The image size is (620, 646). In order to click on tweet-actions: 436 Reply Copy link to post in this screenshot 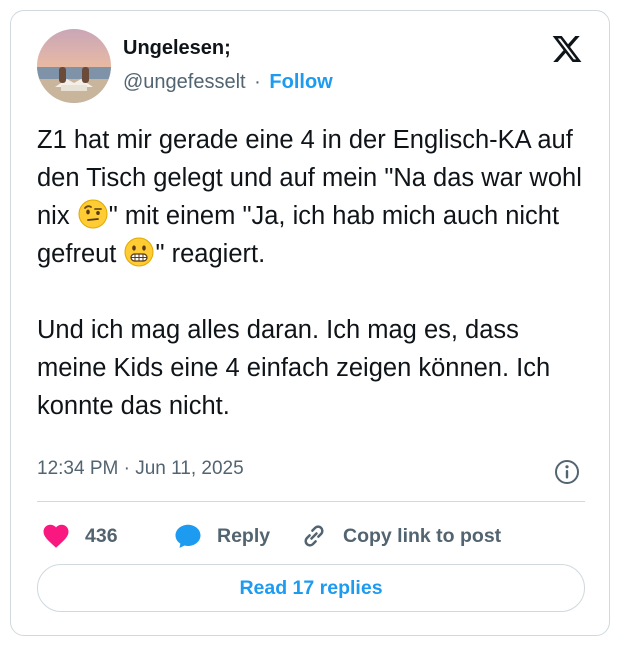, I will do `click(317, 536)`.